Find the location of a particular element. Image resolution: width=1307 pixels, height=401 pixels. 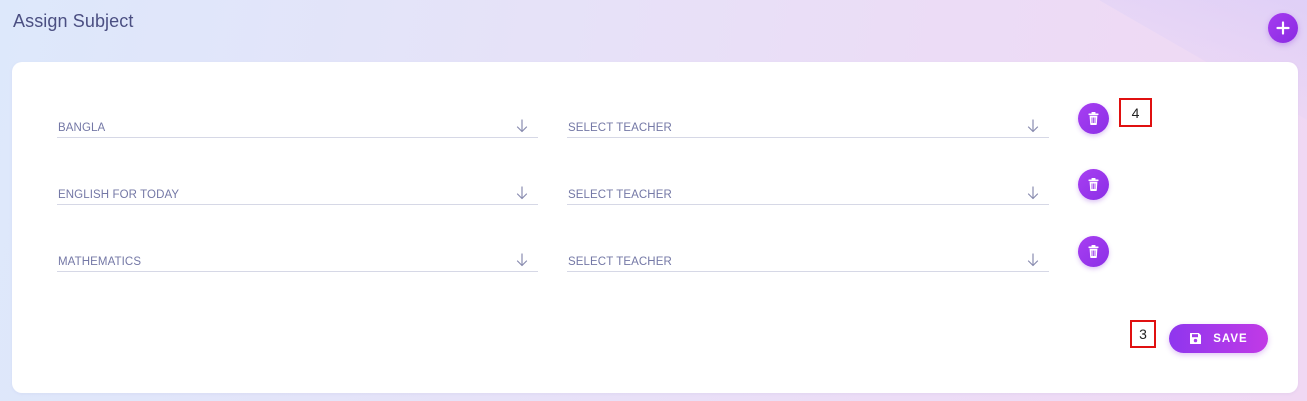

subject-row: BANGLA SELECT TEACHER 4 is located at coordinates (655, 121).